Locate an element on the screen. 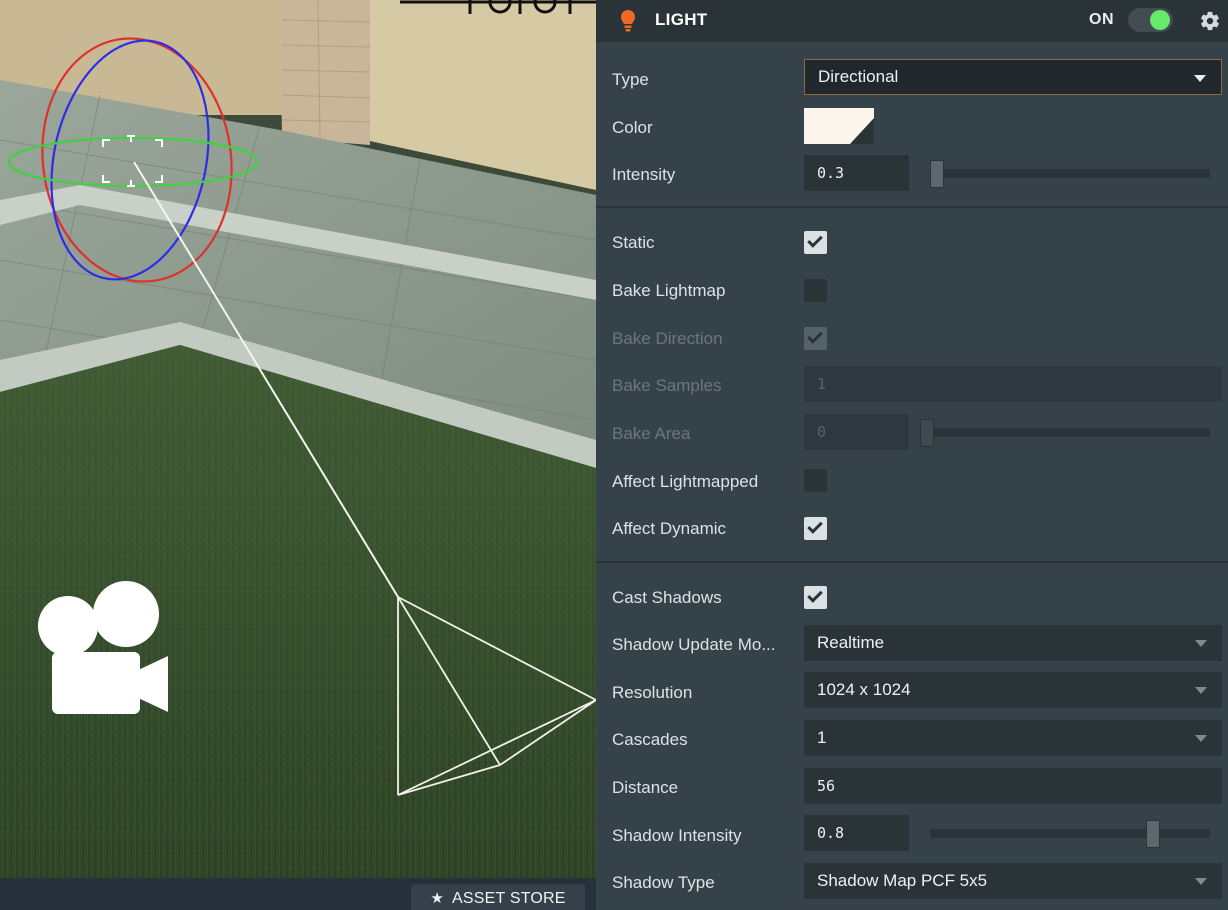 The image size is (1228, 910). affect-dynamic-checkbox is located at coordinates (815, 528).